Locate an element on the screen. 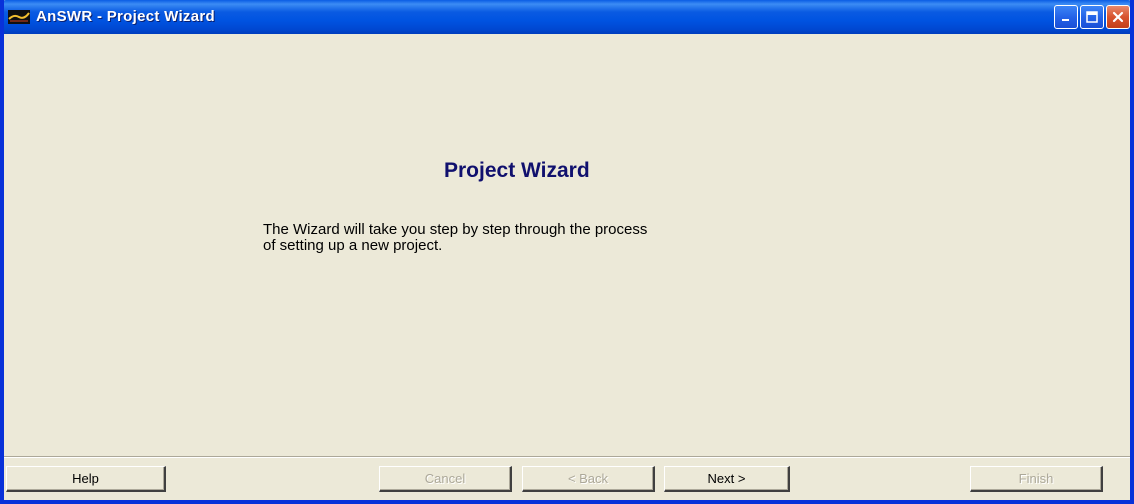 This screenshot has width=1134, height=504. finish-button: Finish is located at coordinates (1036, 479).